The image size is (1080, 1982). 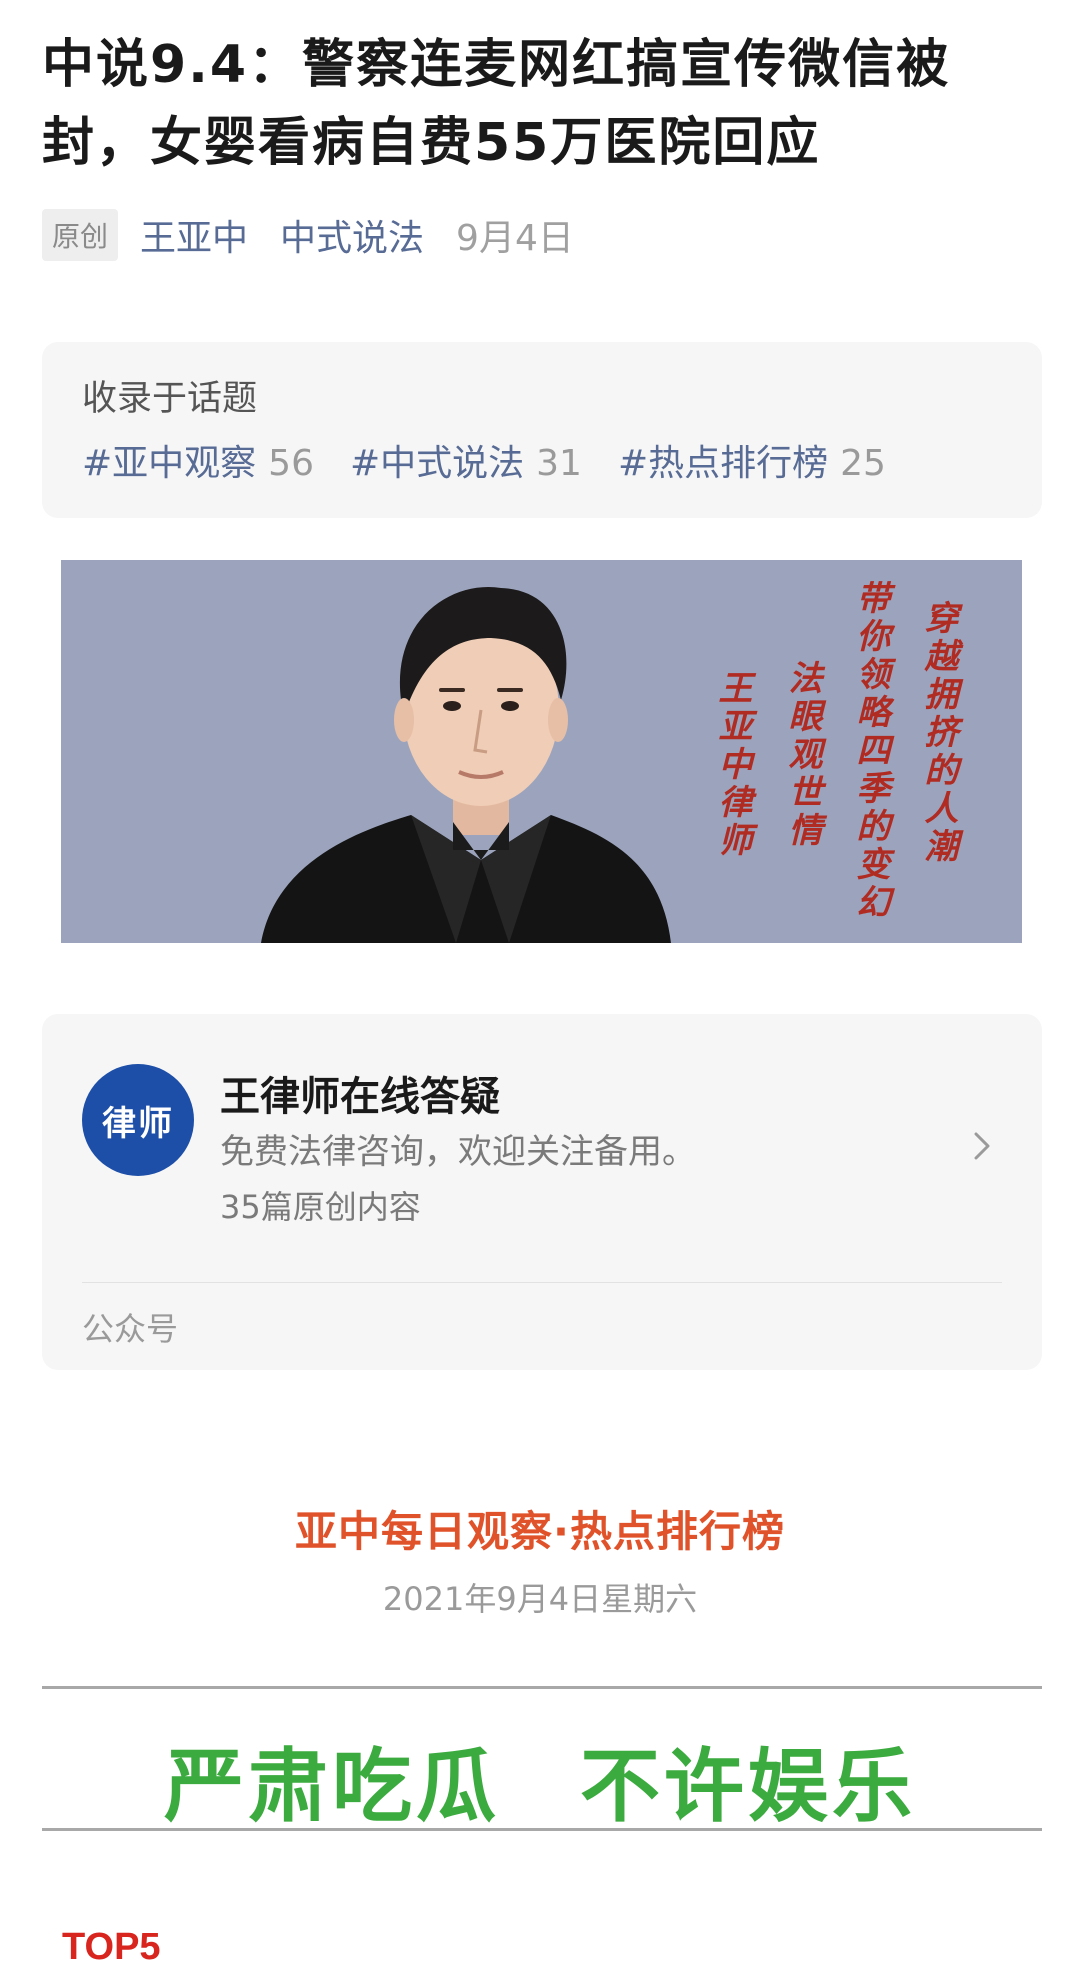 What do you see at coordinates (542, 1282) in the screenshot?
I see `card-divider` at bounding box center [542, 1282].